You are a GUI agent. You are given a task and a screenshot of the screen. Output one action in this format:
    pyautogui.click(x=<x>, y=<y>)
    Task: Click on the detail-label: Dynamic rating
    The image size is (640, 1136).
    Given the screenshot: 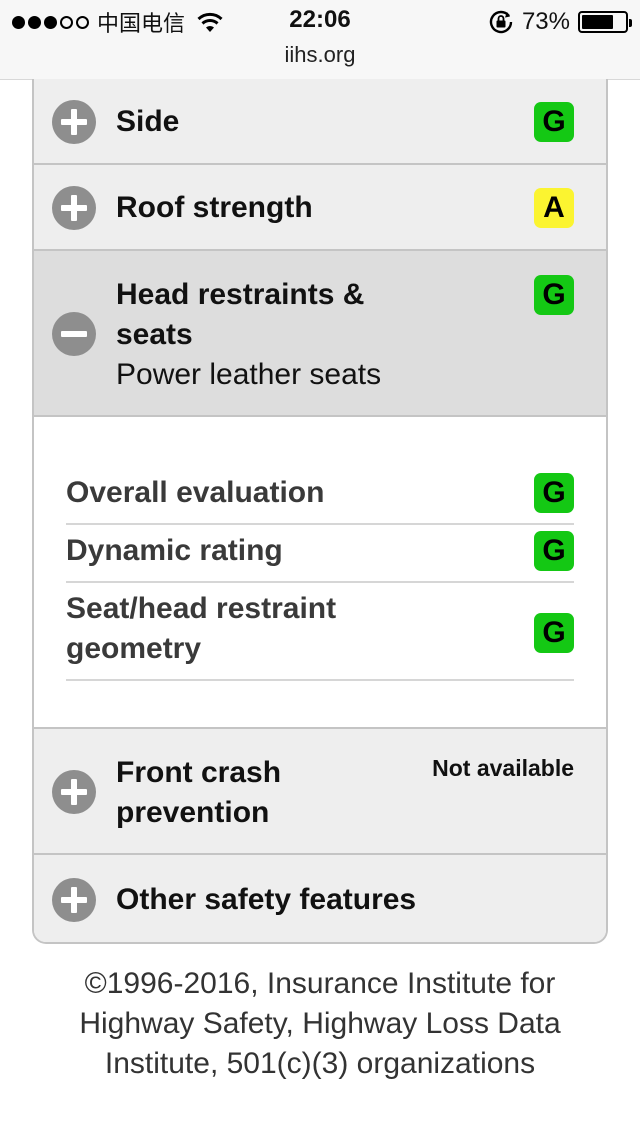 What is the action you would take?
    pyautogui.click(x=174, y=550)
    